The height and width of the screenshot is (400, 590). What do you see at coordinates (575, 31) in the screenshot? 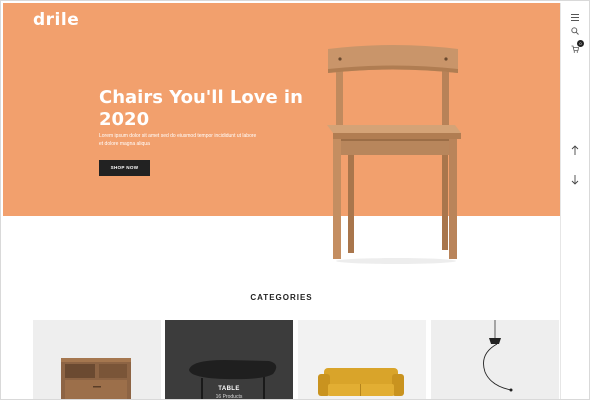
I see `search-icon` at bounding box center [575, 31].